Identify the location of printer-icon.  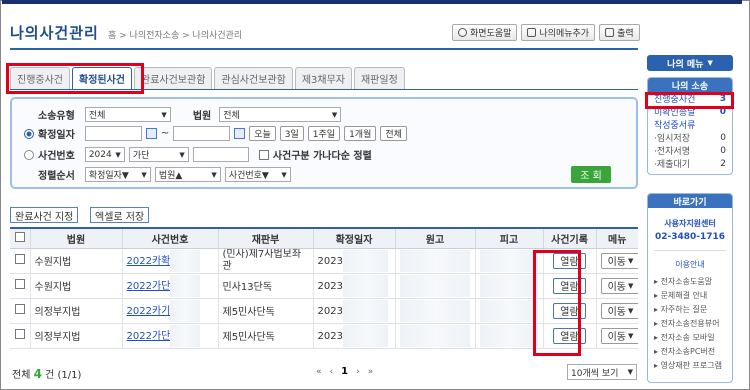
(610, 32).